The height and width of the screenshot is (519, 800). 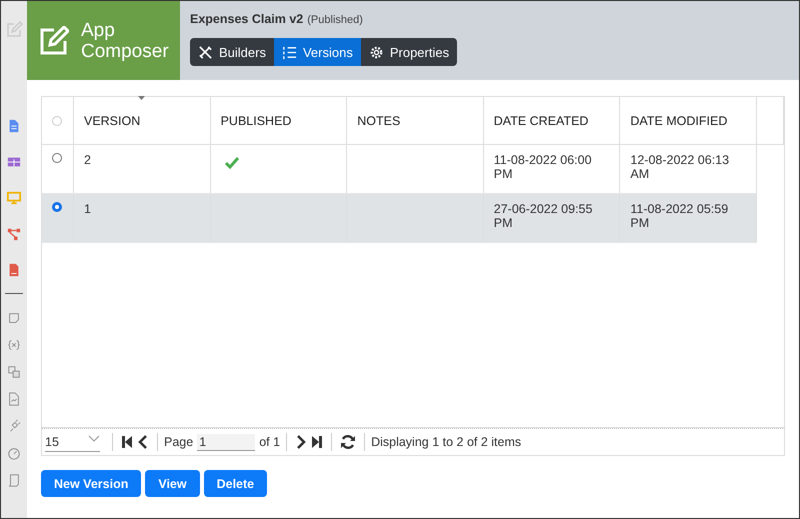 I want to click on variable-icon, so click(x=14, y=345).